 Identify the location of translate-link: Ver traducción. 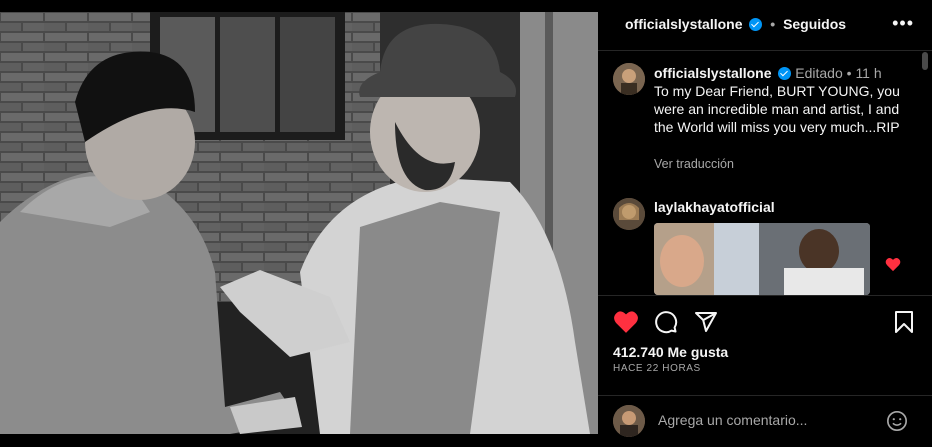
(694, 164).